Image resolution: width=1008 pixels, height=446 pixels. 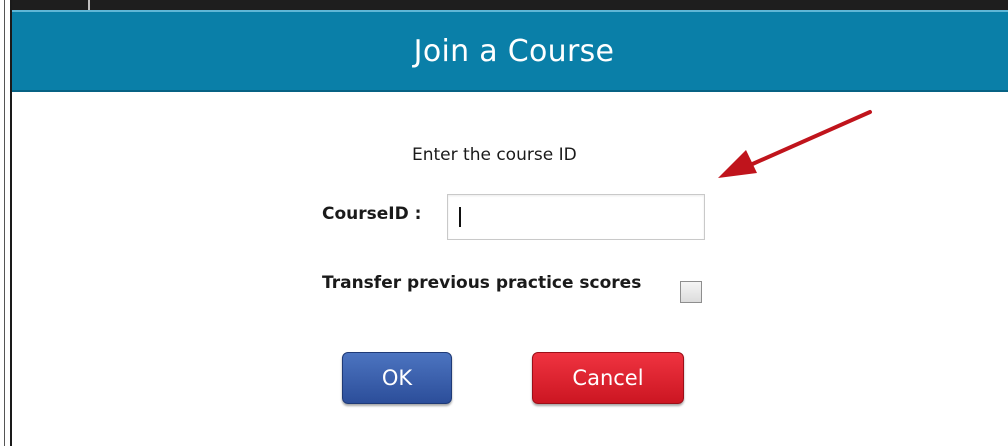 I want to click on window-edge-line, so click(x=4, y=223).